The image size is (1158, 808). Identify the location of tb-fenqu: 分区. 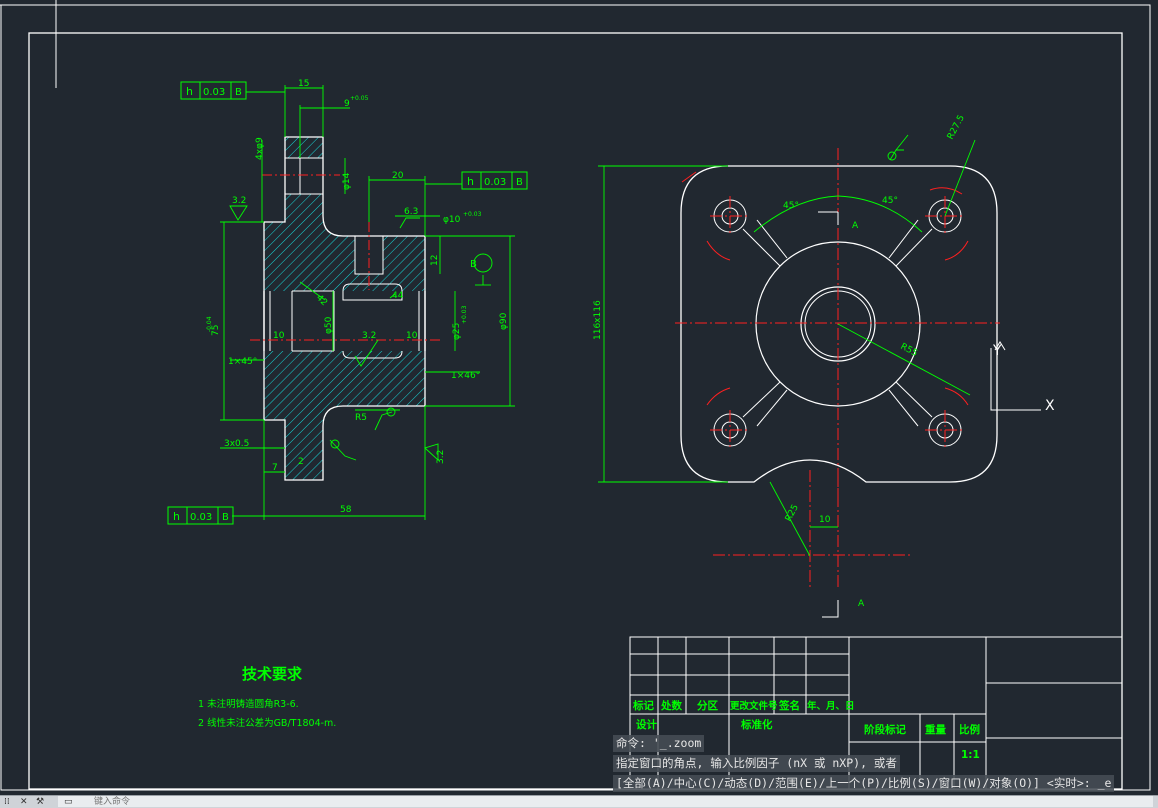
(707, 705).